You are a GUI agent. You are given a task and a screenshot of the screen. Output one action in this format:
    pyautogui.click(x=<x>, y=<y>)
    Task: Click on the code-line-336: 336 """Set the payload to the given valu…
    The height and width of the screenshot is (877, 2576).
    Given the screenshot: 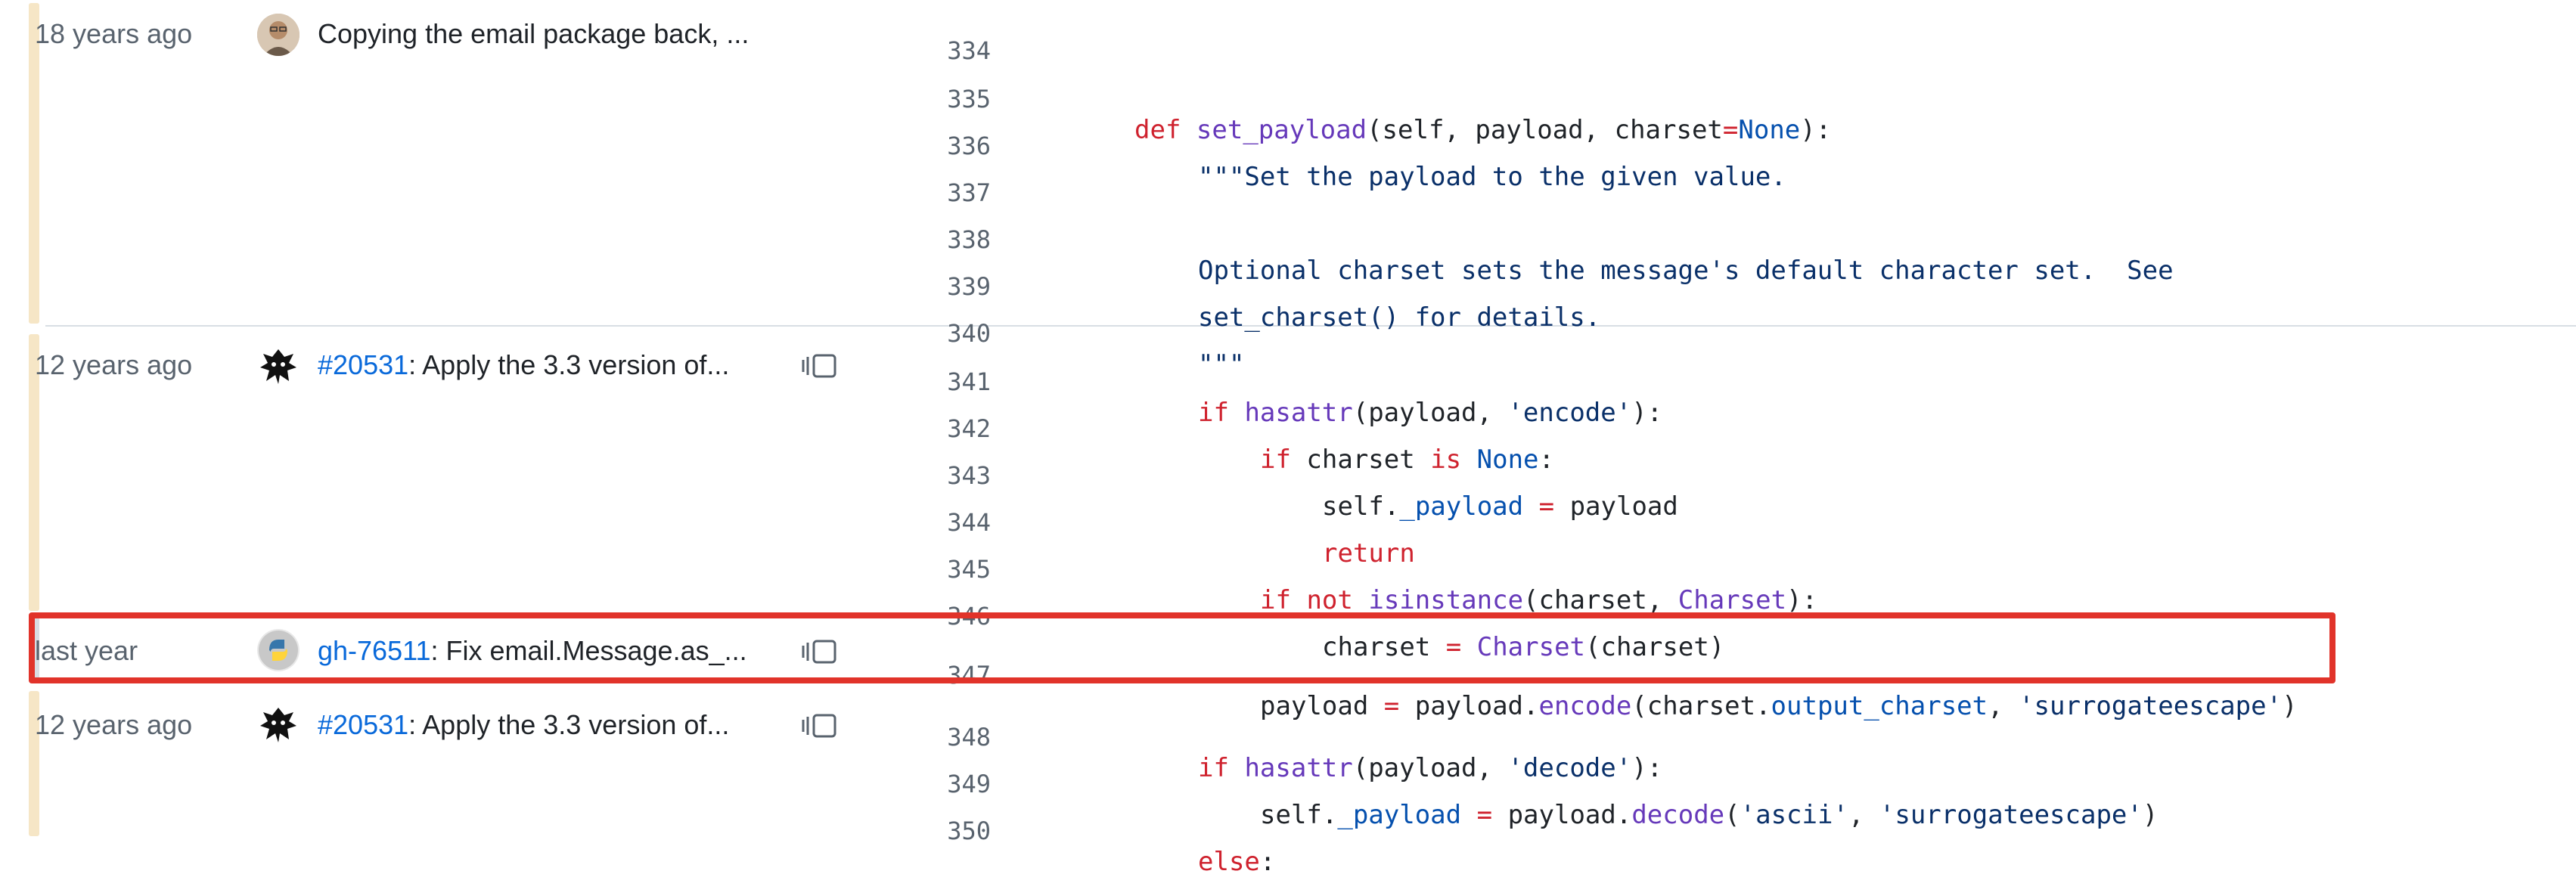 What is the action you would take?
    pyautogui.click(x=1288, y=146)
    